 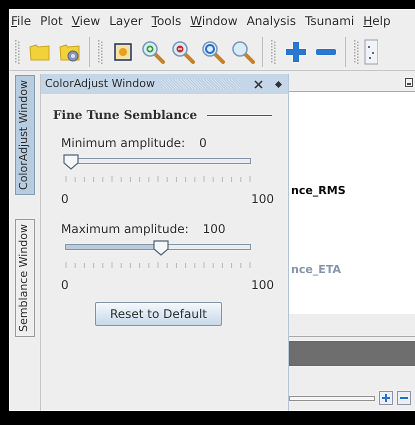 What do you see at coordinates (329, 21) in the screenshot?
I see `menu-item: Tsunami` at bounding box center [329, 21].